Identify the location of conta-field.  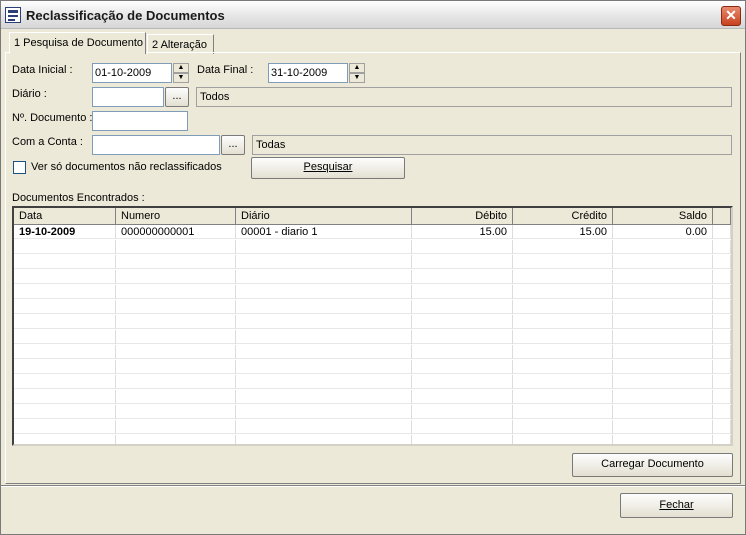
(156, 145).